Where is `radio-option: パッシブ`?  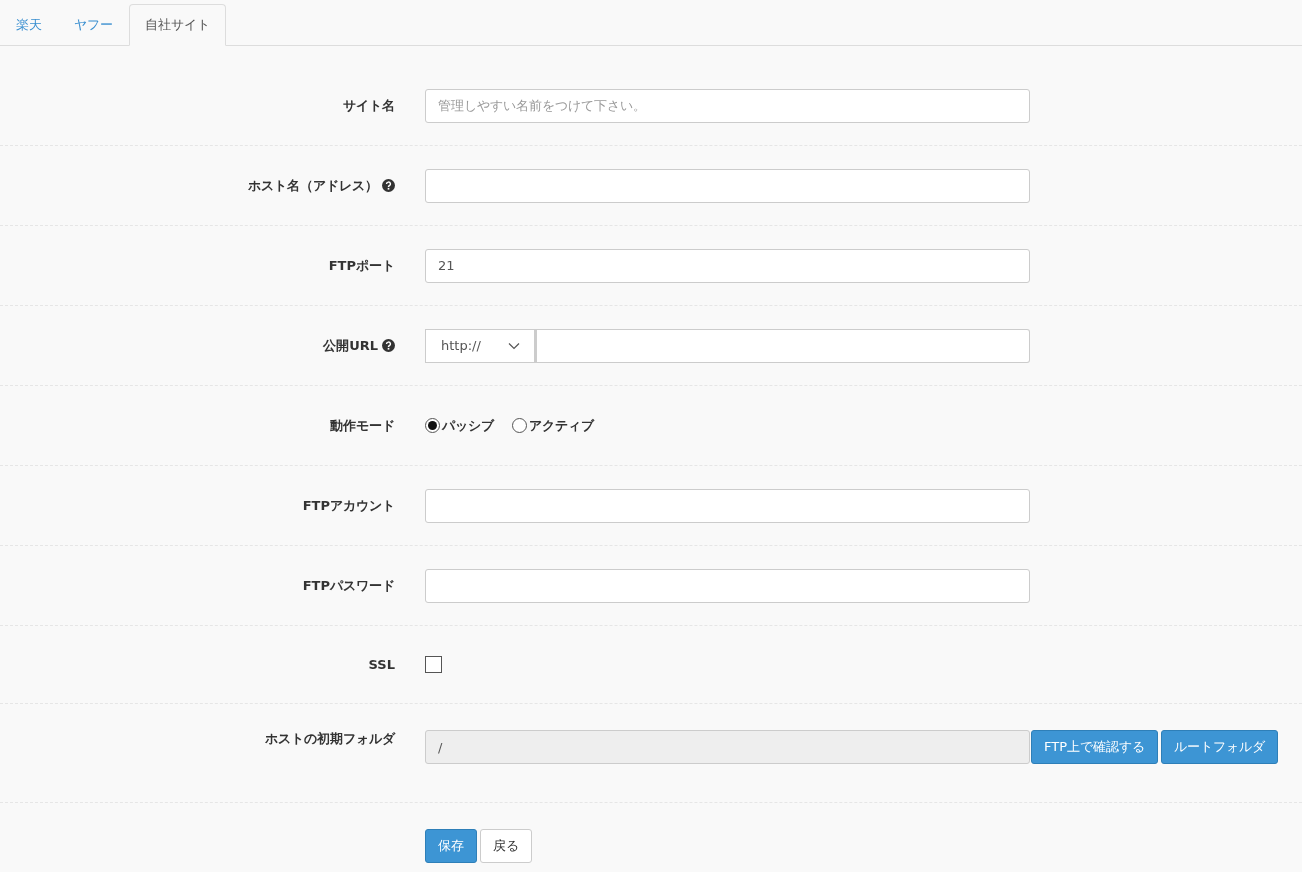 radio-option: パッシブ is located at coordinates (459, 425).